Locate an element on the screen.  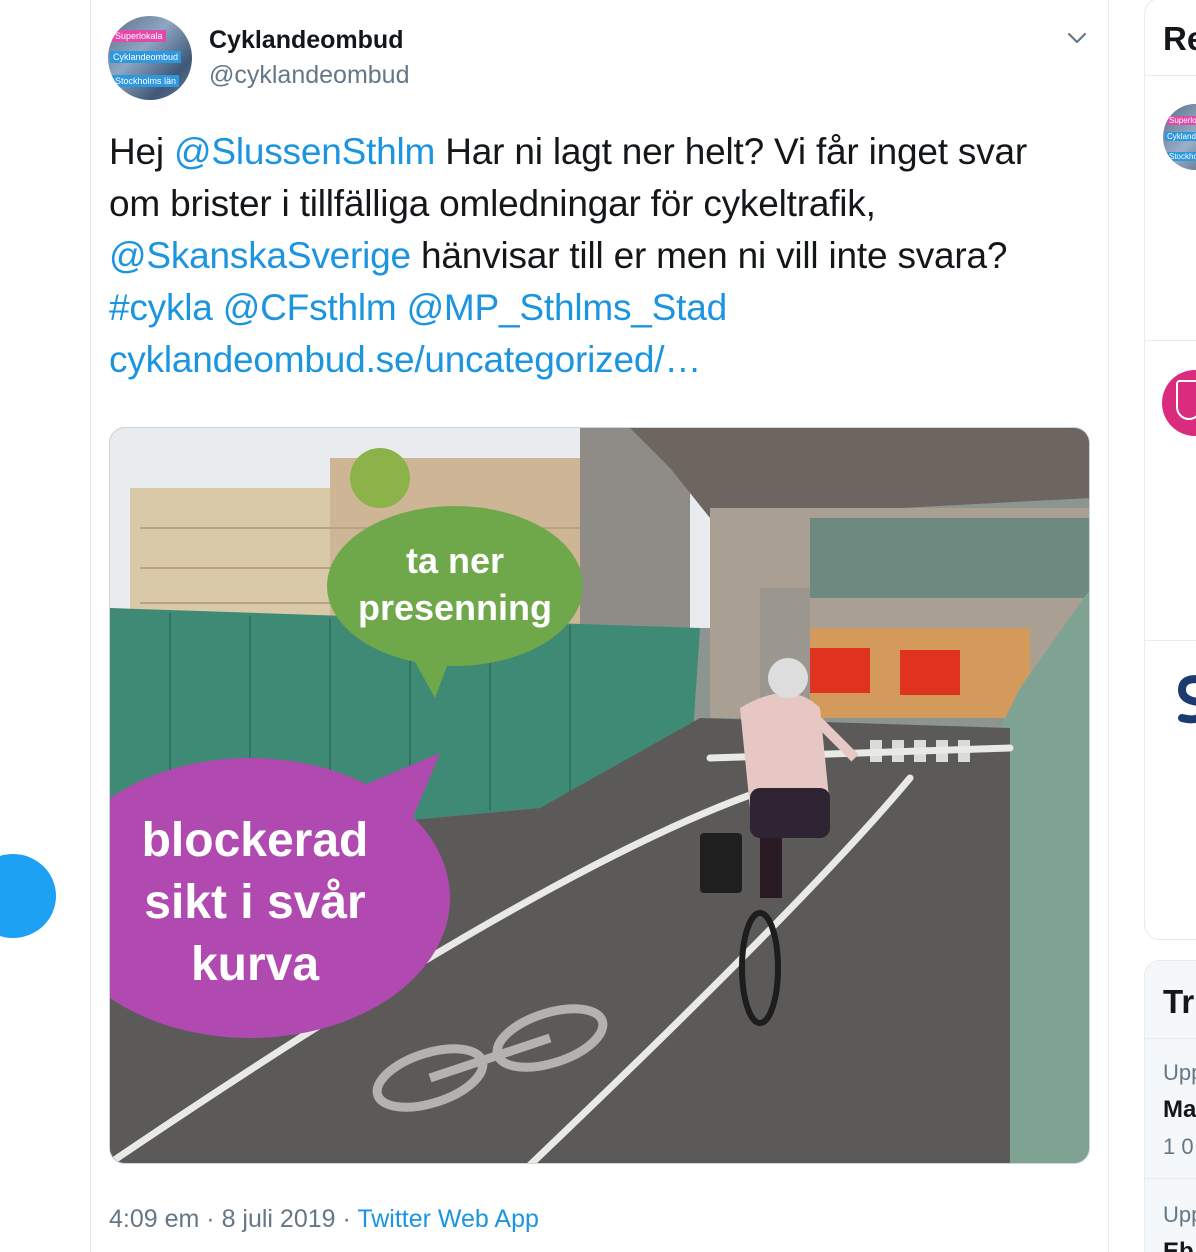
tweet-source-link: Twitter Web App is located at coordinates (448, 1219).